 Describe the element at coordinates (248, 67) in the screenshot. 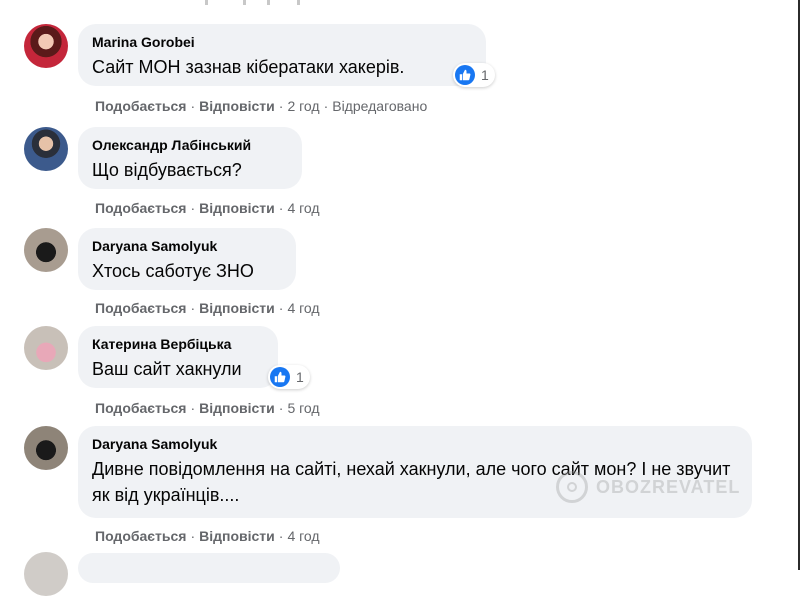

I see `comment-text: Сайт МОН зазнав кібератаки хакерів.` at that location.